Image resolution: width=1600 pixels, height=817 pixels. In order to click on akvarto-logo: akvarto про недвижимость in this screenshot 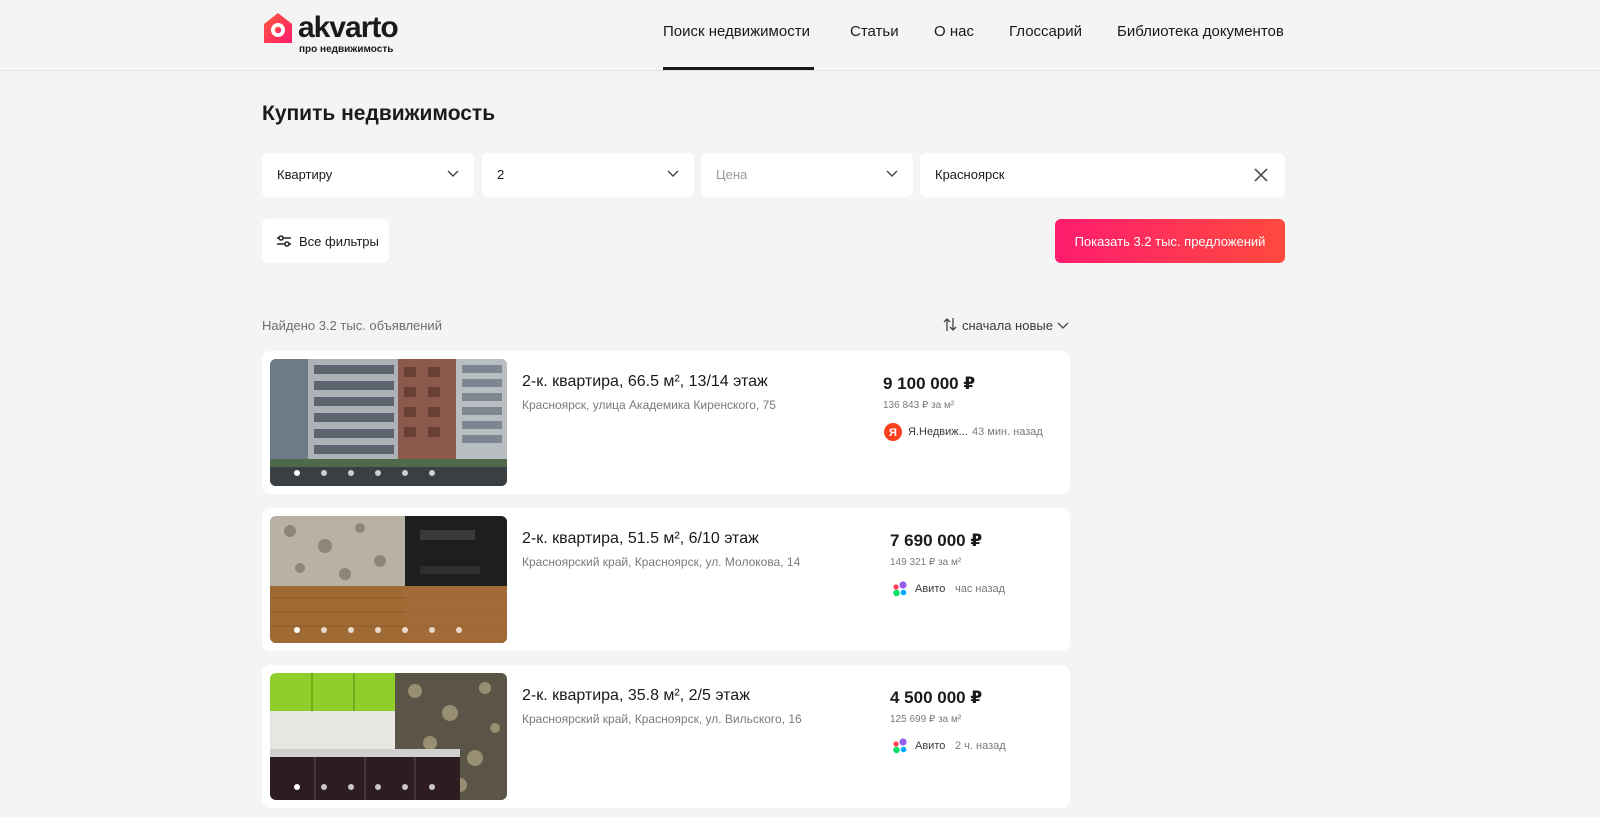, I will do `click(337, 34)`.